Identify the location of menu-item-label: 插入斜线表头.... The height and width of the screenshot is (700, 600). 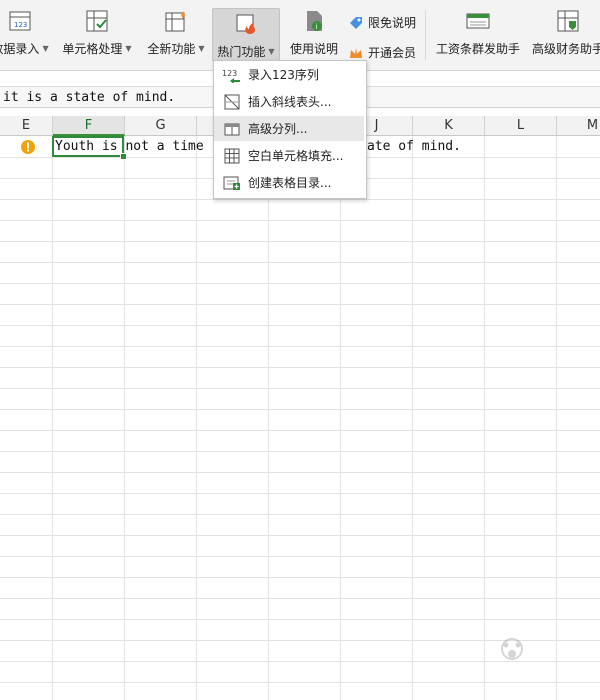
(290, 102).